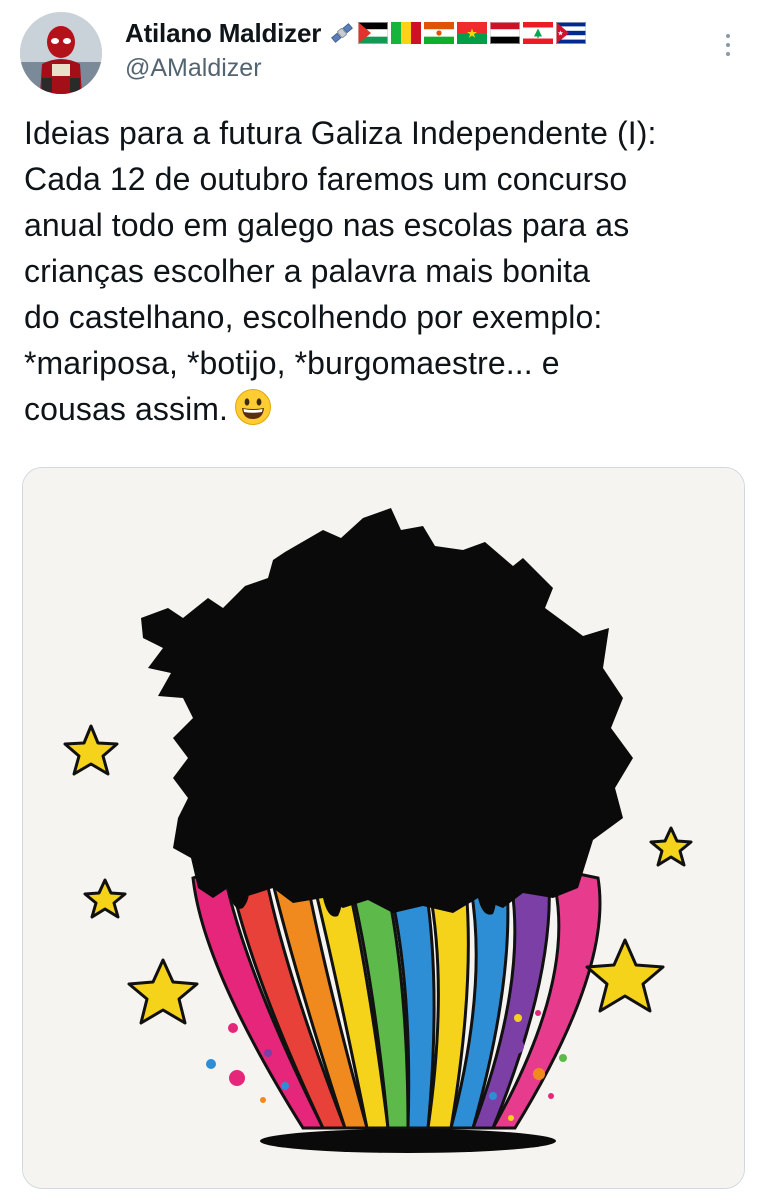  What do you see at coordinates (126, 409) in the screenshot?
I see `tweet-line: cousas assim.` at bounding box center [126, 409].